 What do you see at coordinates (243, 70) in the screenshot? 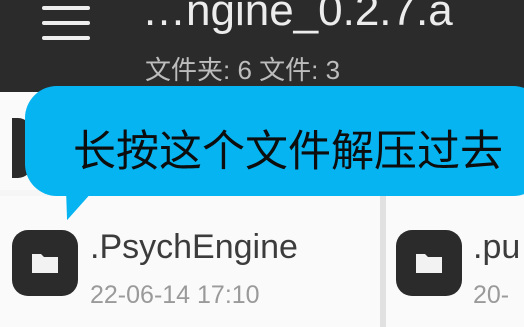
I see `folder-stats: 文件夹: 6 文件: 3` at bounding box center [243, 70].